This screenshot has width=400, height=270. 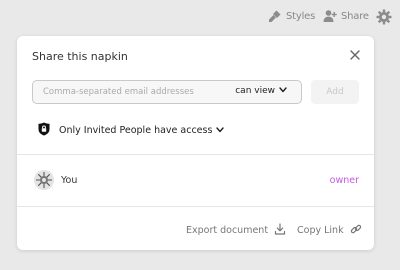 What do you see at coordinates (275, 16) in the screenshot?
I see `paint-brush-icon` at bounding box center [275, 16].